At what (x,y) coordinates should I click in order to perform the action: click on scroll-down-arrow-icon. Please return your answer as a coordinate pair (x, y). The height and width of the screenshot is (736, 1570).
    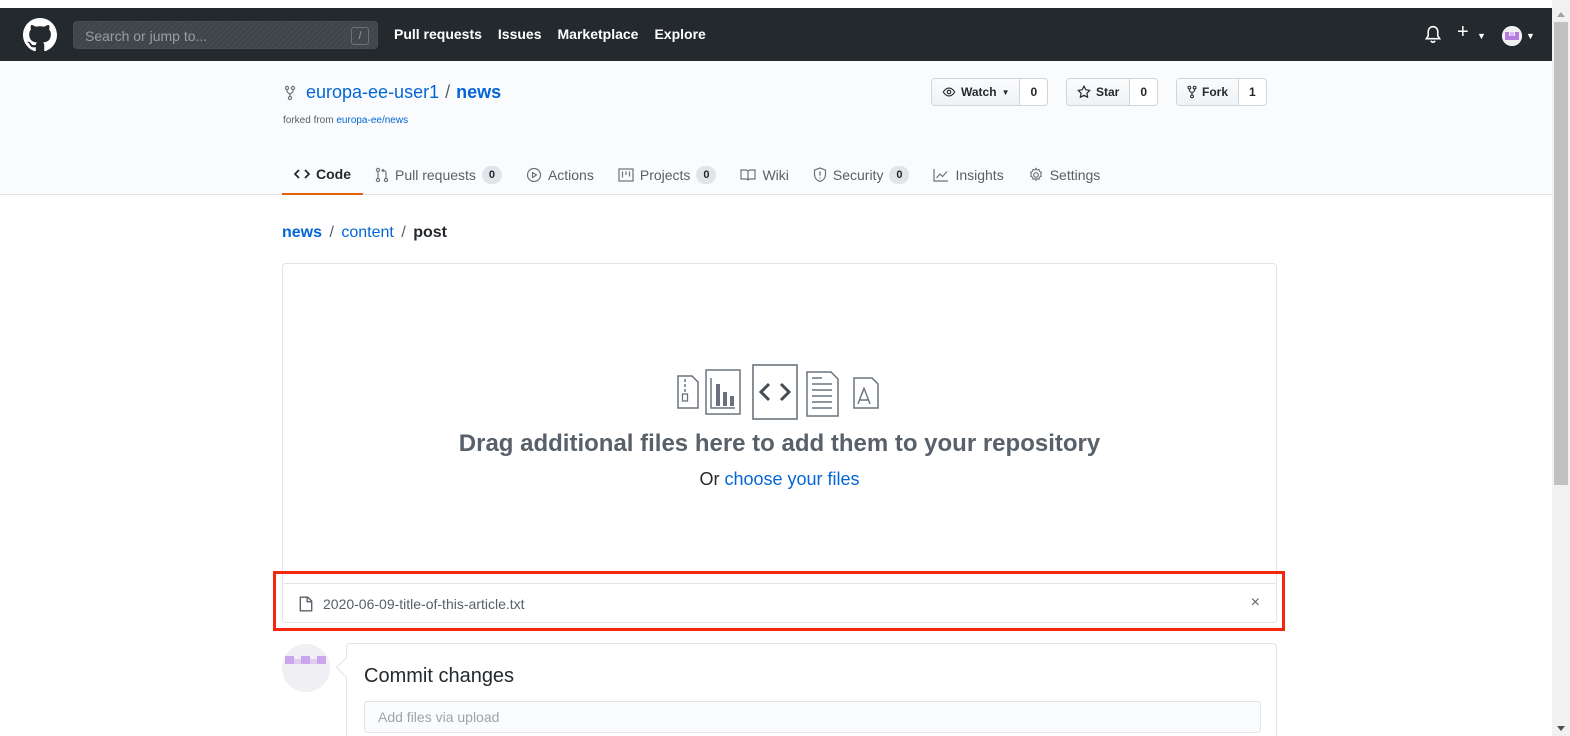
    Looking at the image, I should click on (1561, 728).